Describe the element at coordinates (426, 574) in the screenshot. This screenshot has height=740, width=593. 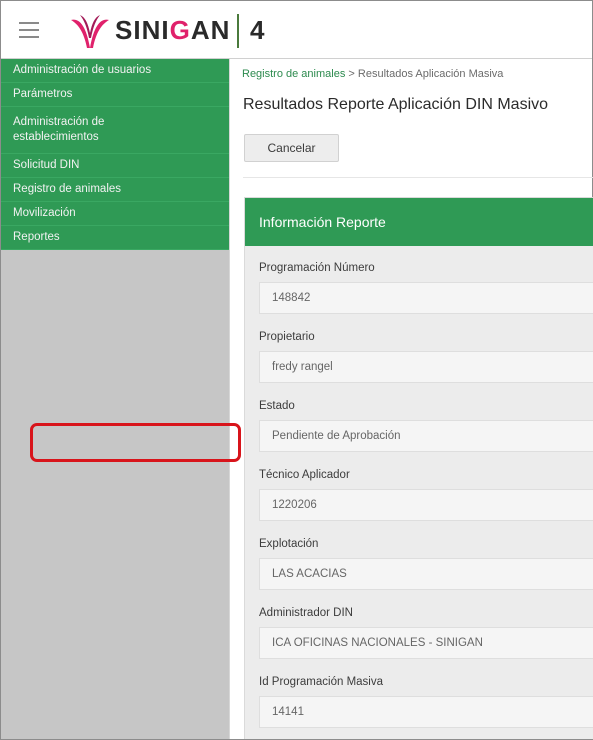
I see `field-explotacion: LAS ACACIAS` at that location.